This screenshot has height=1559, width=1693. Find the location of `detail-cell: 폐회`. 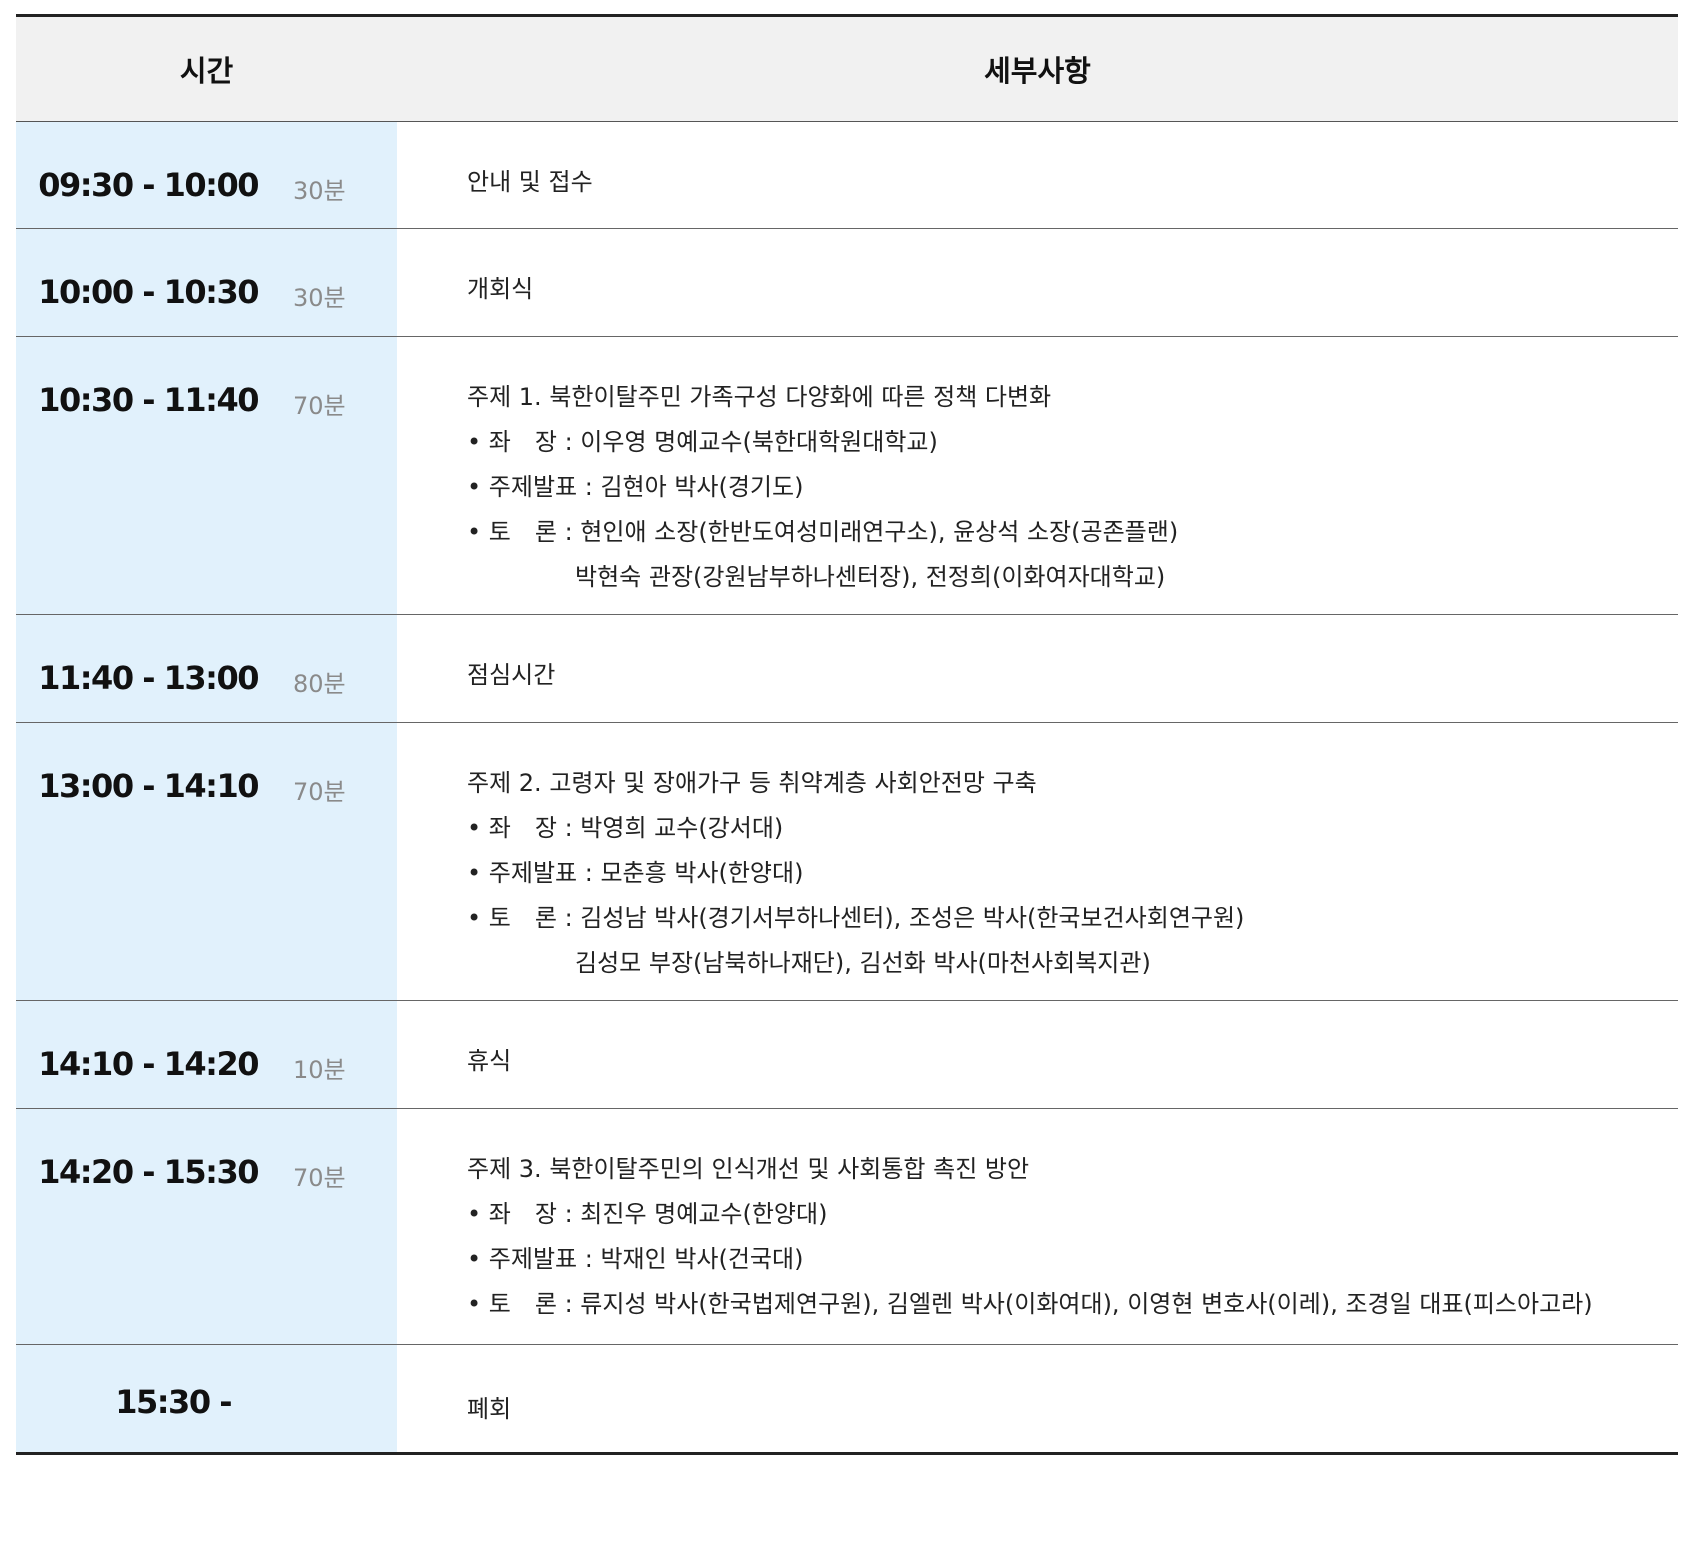

detail-cell: 폐회 is located at coordinates (1037, 1398).